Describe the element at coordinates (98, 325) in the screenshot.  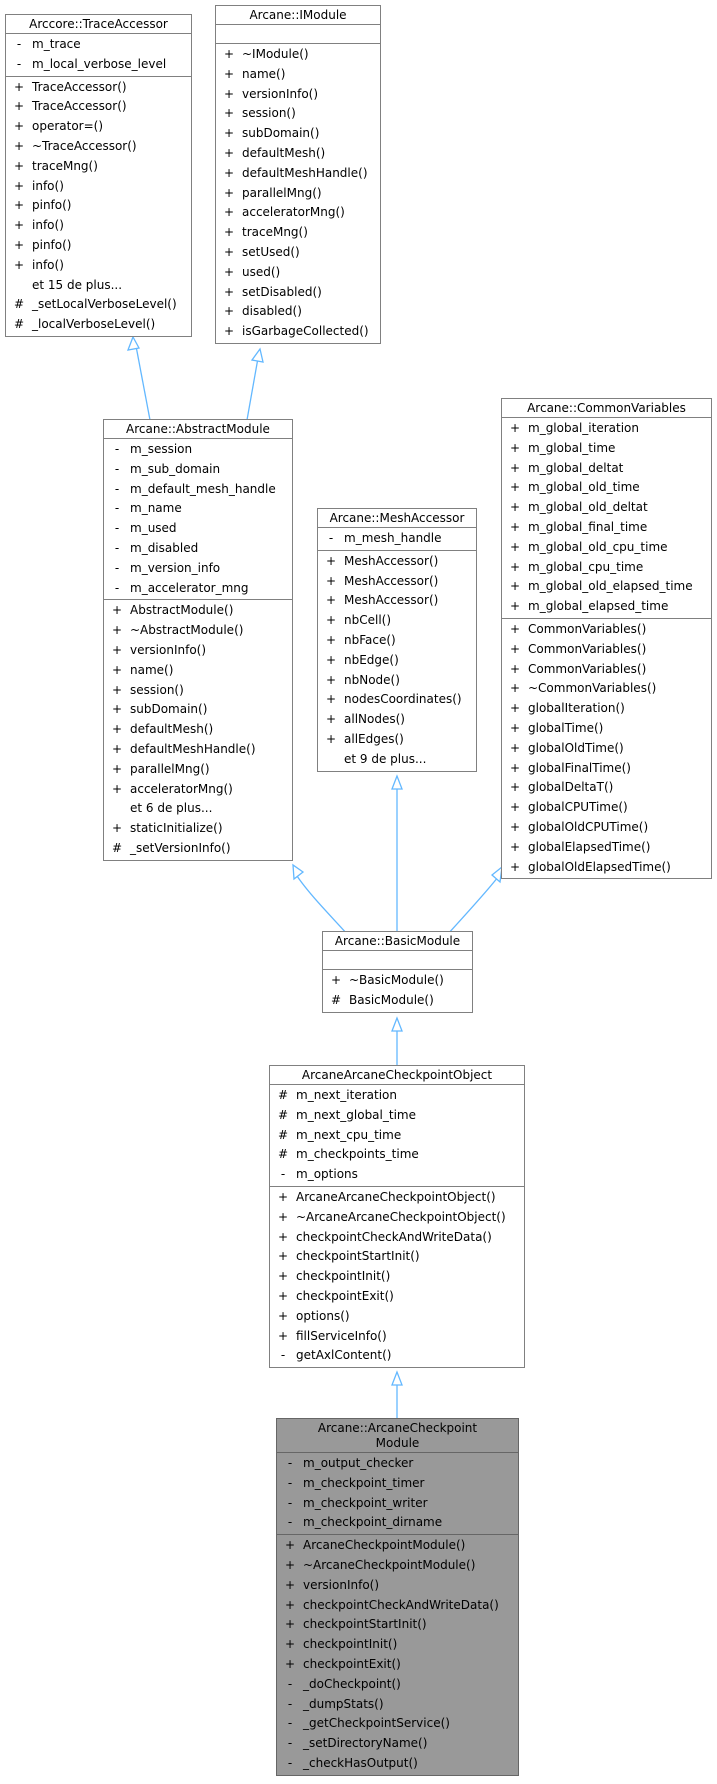
I see `method-row: # _localVerboseLevel()` at that location.